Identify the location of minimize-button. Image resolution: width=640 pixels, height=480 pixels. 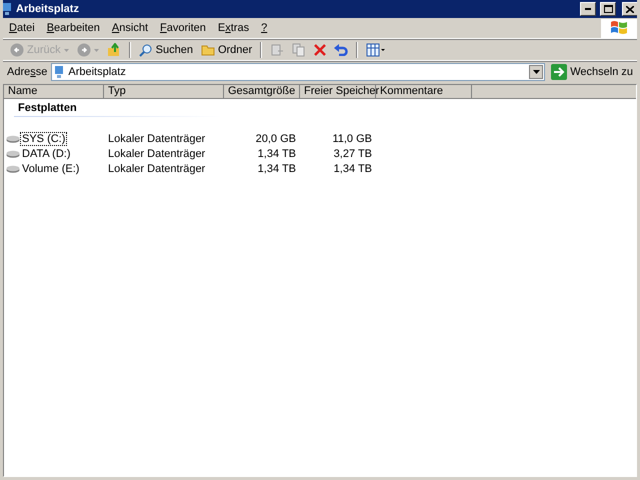
(588, 9).